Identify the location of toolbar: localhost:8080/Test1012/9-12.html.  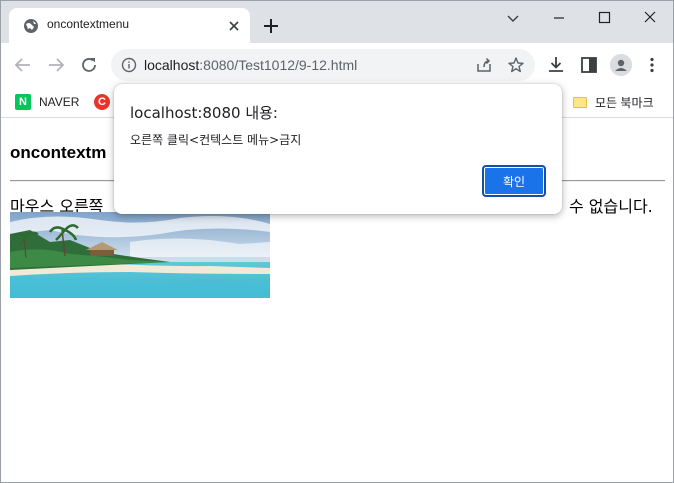
(337, 65).